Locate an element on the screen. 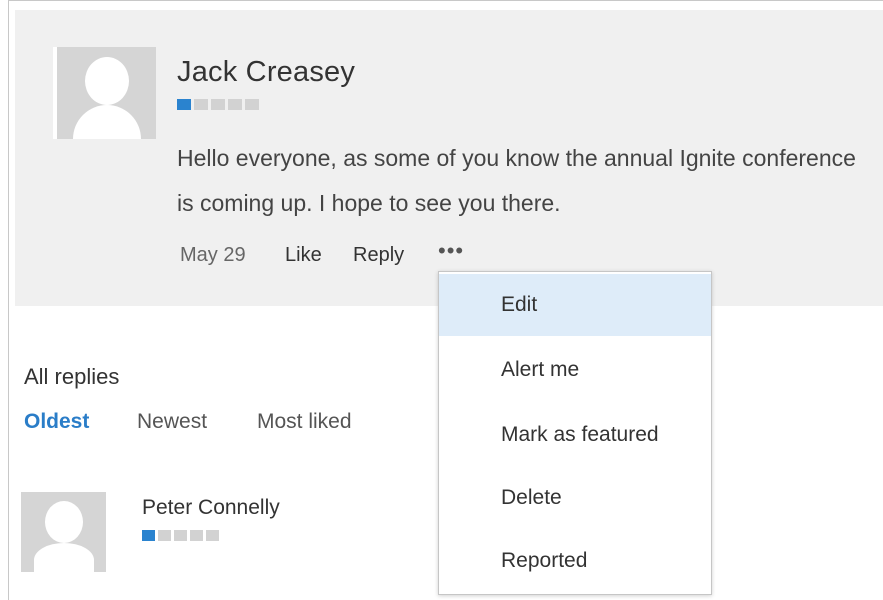  more-options-icon: ••• is located at coordinates (451, 251).